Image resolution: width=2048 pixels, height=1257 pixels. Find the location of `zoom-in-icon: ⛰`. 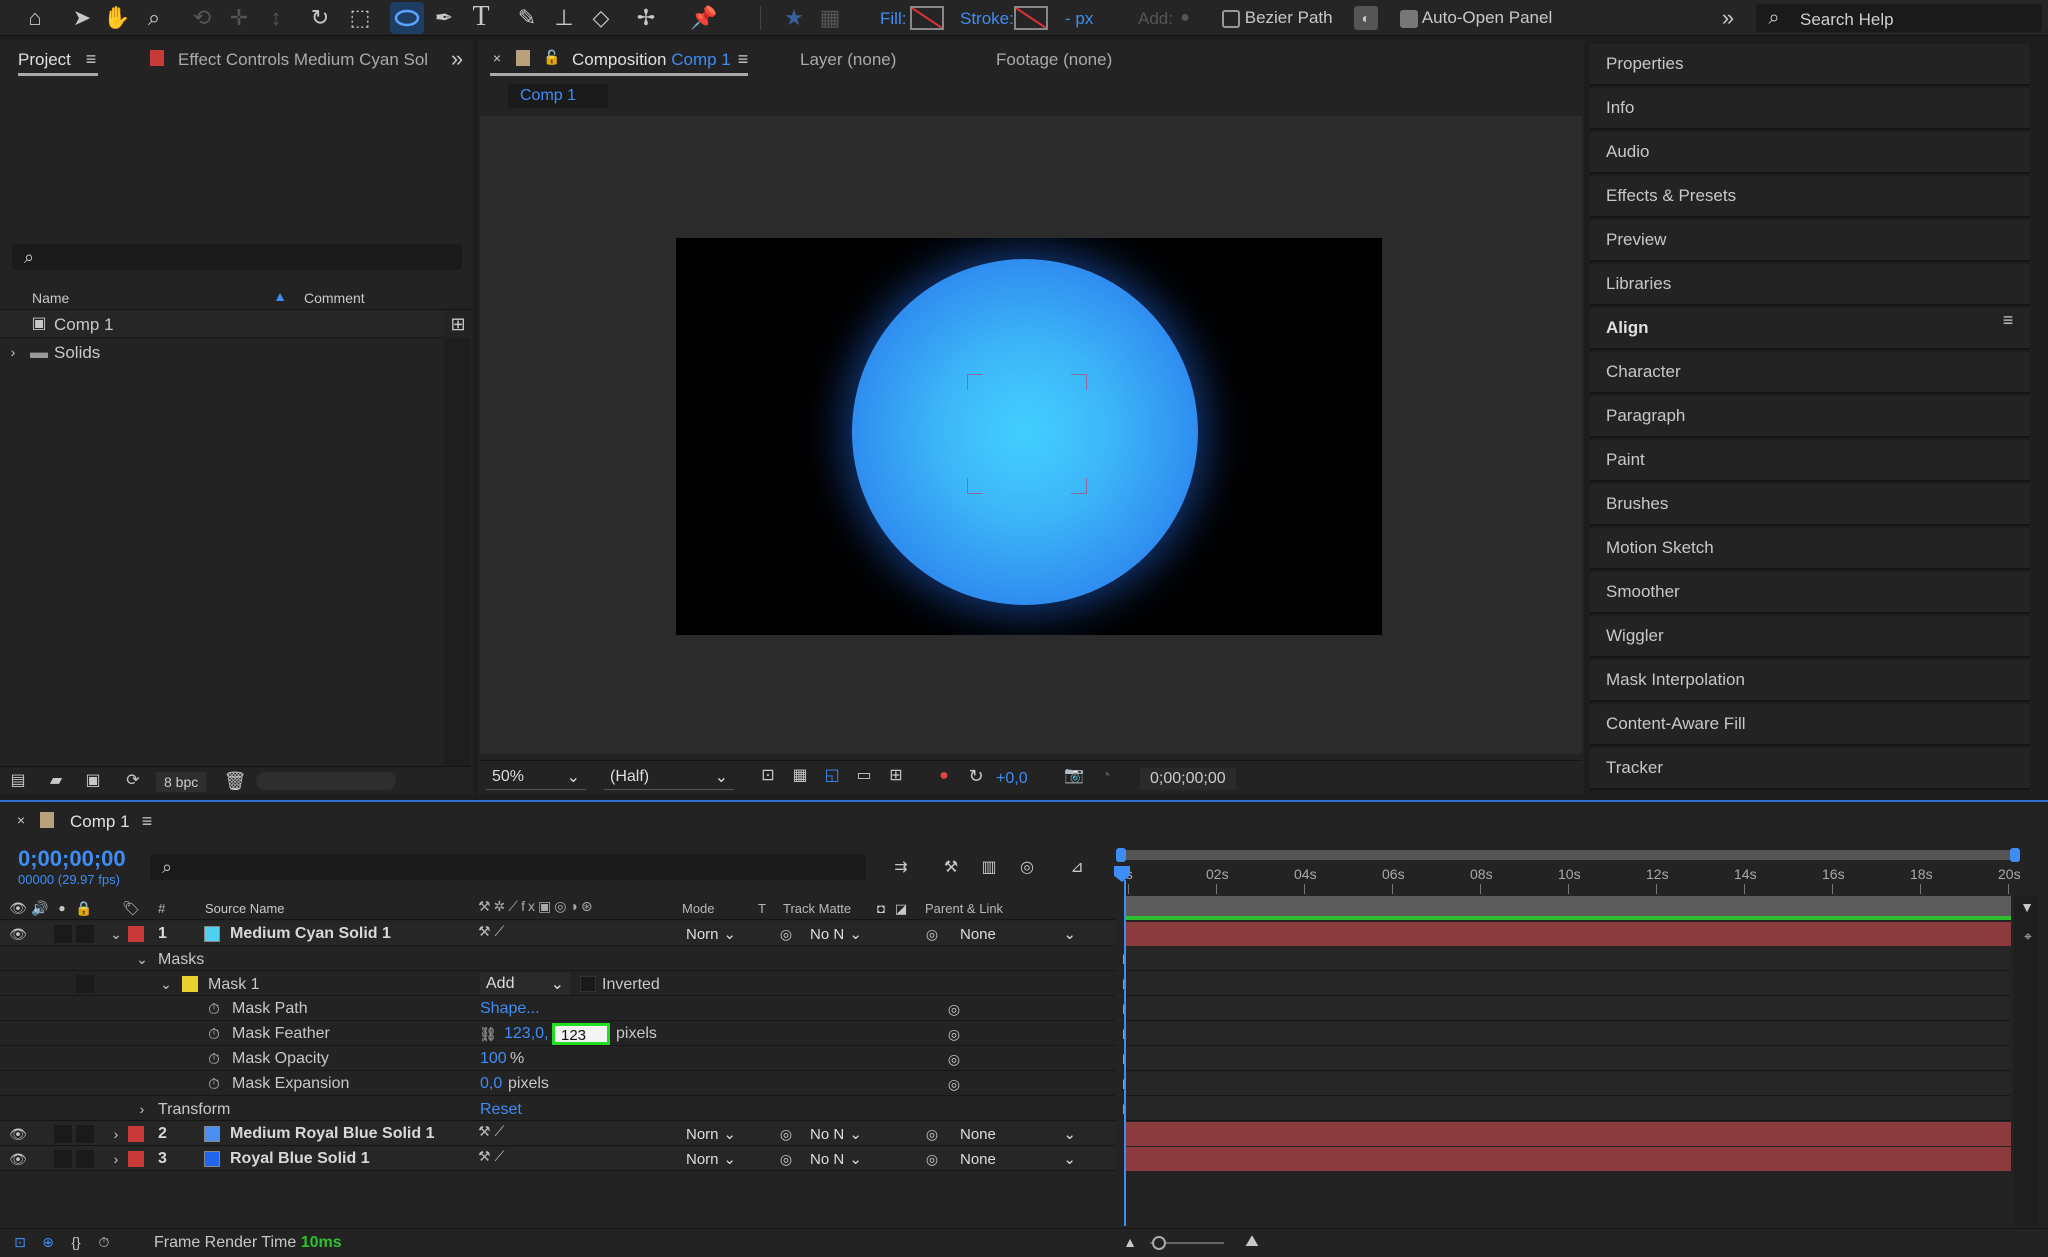

zoom-in-icon: ⛰ is located at coordinates (1252, 1242).